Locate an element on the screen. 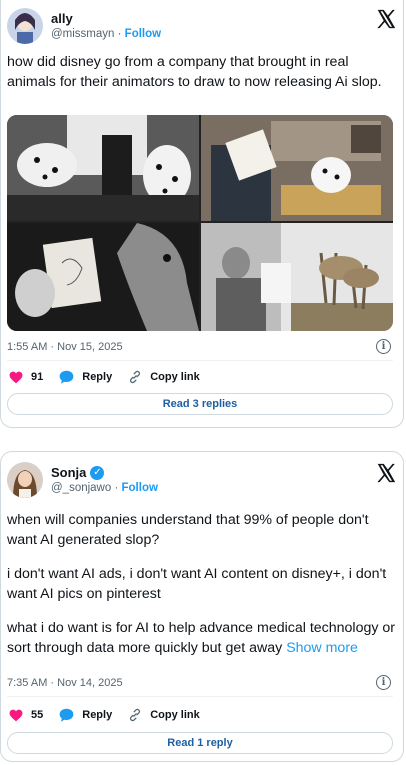  tweet-actions: 91 Reply Copy link is located at coordinates (112, 377).